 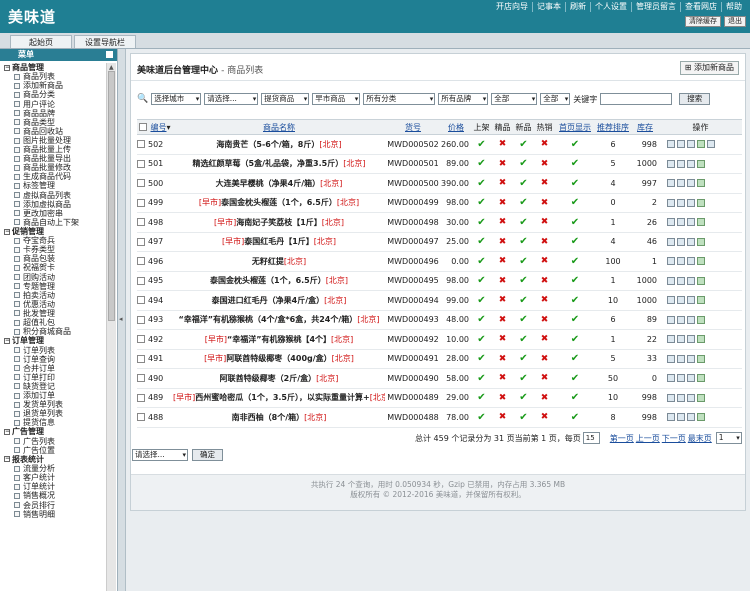 I want to click on clear-cache-button: 清除缓存, so click(x=703, y=21).